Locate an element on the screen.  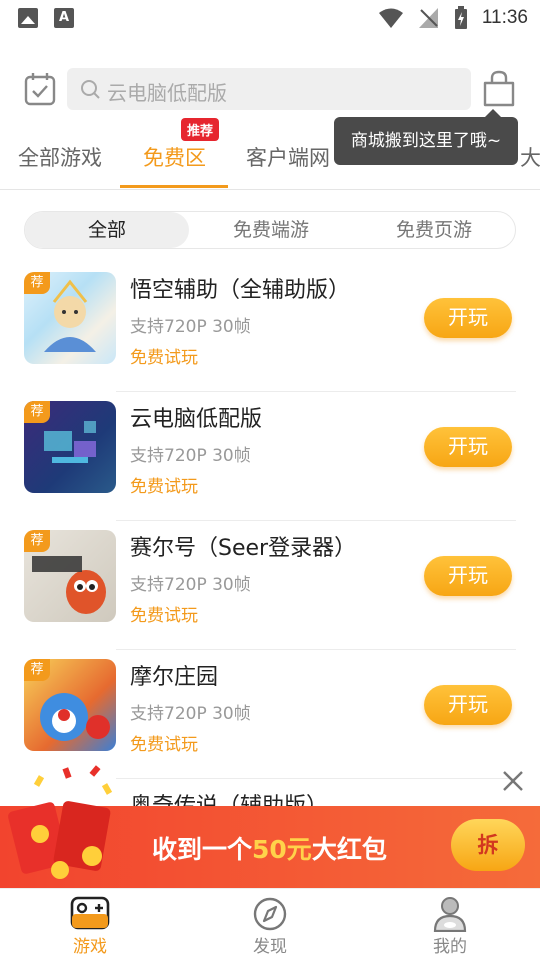
search-bar: 云电脑低配版 is located at coordinates (269, 89).